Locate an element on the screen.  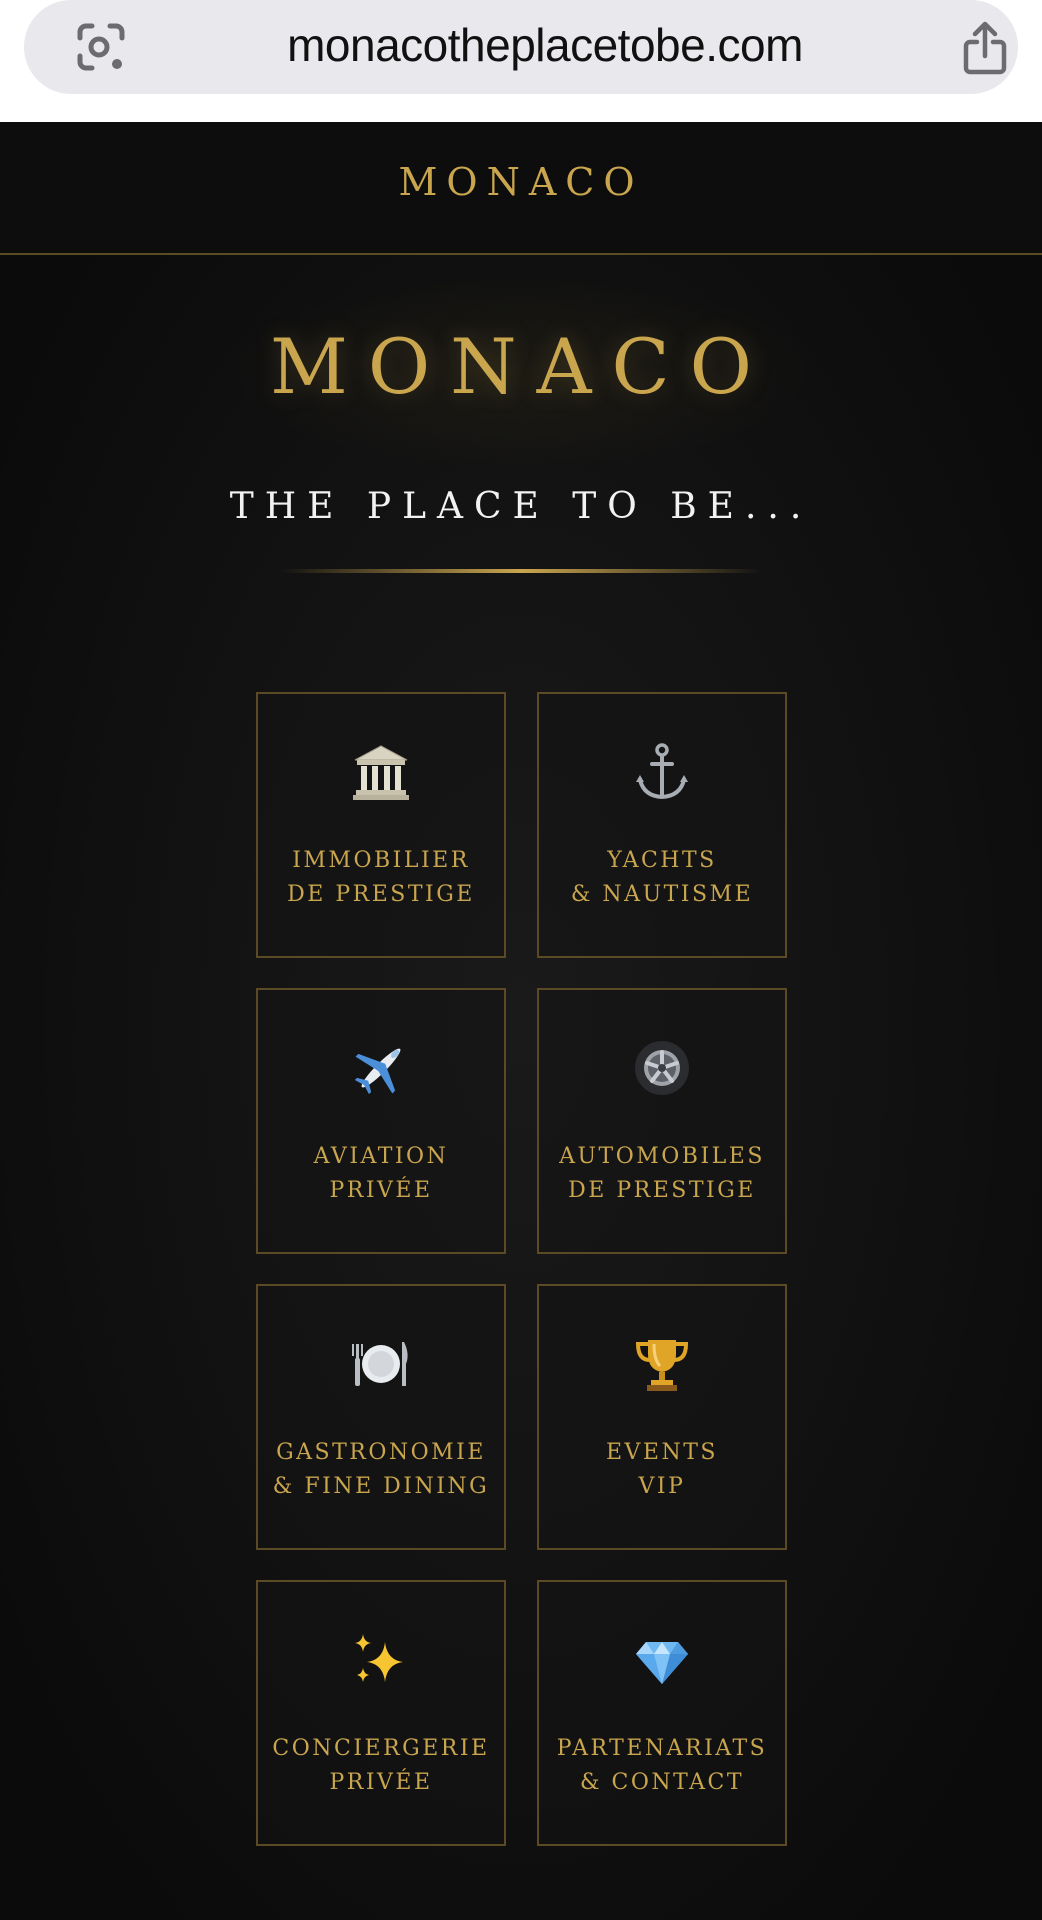
browser-address-bar: monacotheplacetobe.com is located at coordinates (521, 61).